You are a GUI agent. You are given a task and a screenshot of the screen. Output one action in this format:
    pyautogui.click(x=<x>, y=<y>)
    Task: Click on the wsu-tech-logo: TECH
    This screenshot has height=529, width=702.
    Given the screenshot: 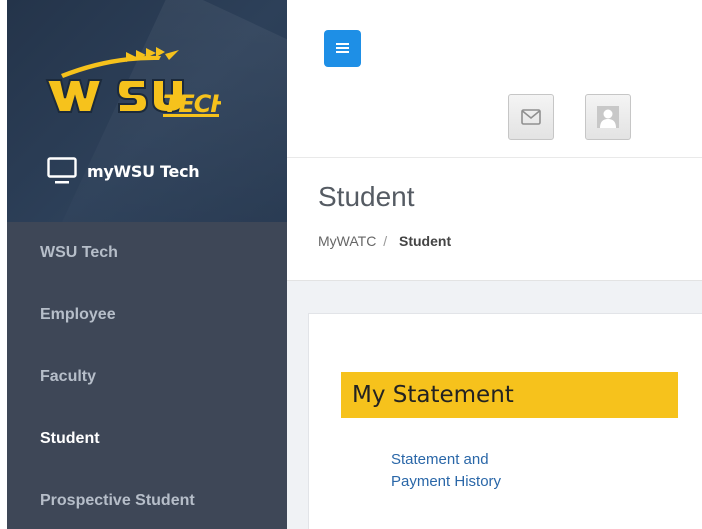 What is the action you would take?
    pyautogui.click(x=131, y=84)
    